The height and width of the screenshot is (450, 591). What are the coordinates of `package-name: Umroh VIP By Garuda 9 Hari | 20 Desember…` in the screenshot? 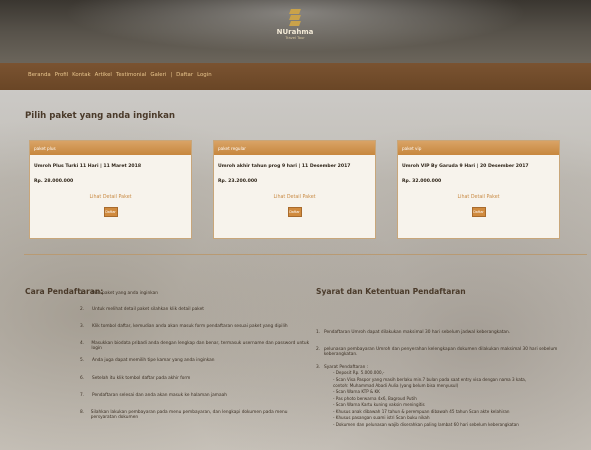 It's located at (465, 166).